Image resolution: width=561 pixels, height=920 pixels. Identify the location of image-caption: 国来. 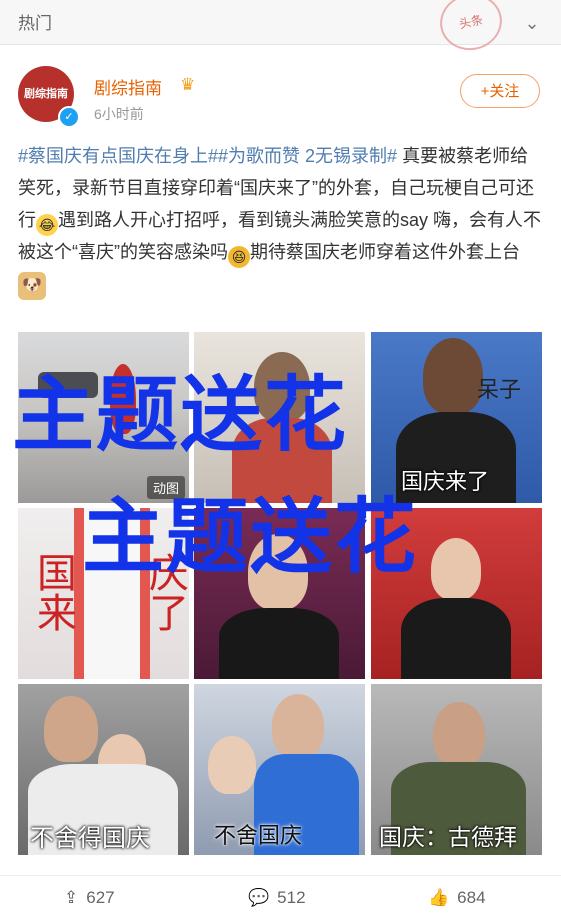
(53, 592).